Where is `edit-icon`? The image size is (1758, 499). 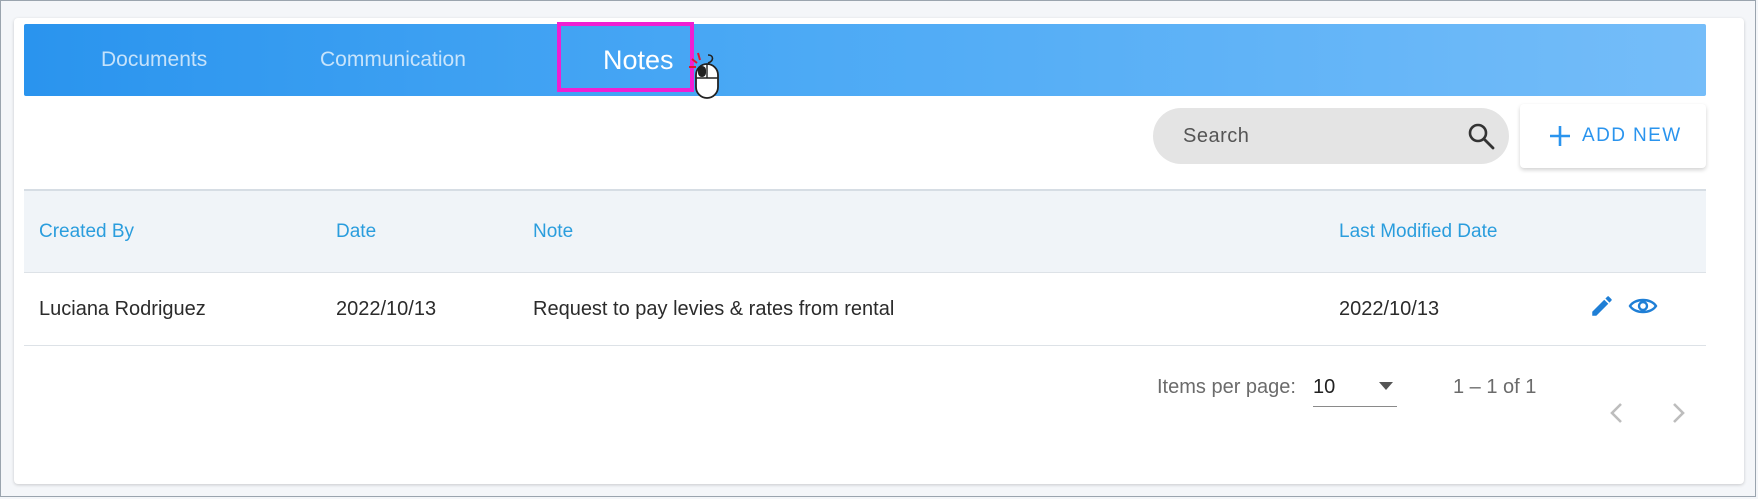 edit-icon is located at coordinates (1602, 306).